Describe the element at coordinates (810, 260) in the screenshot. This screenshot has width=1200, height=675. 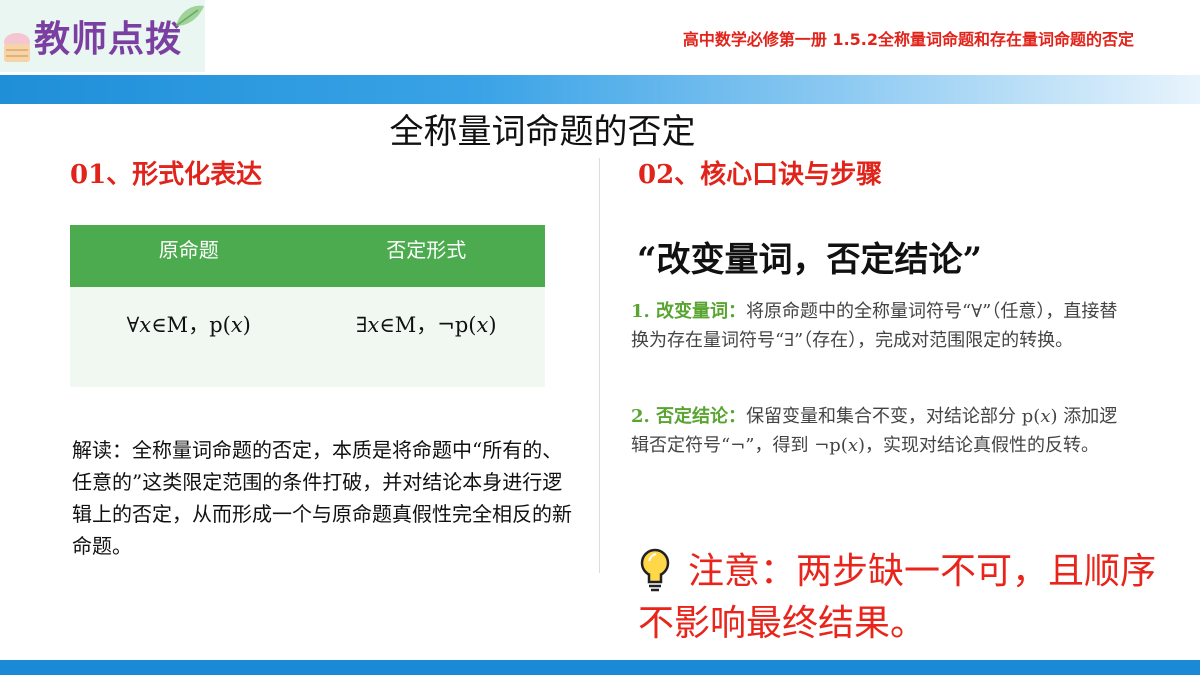
I see `slogan: “改变量词，否定结论”` at that location.